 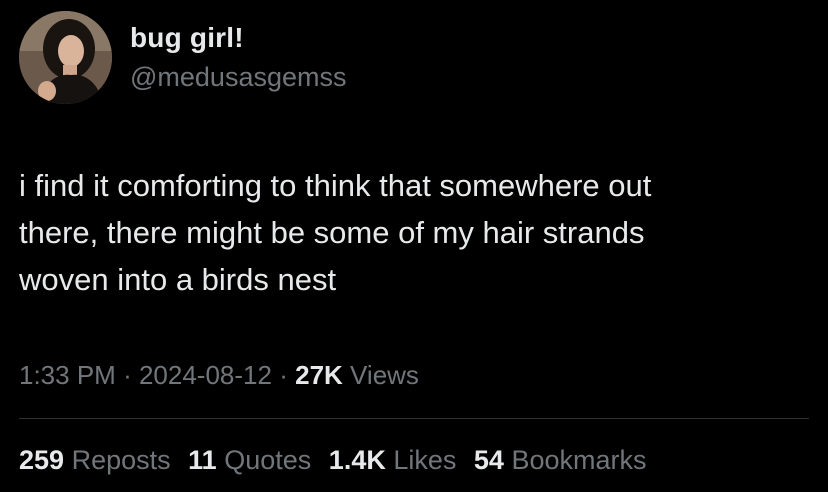 I want to click on reposts-stat: 259 Reposts, so click(x=98, y=460).